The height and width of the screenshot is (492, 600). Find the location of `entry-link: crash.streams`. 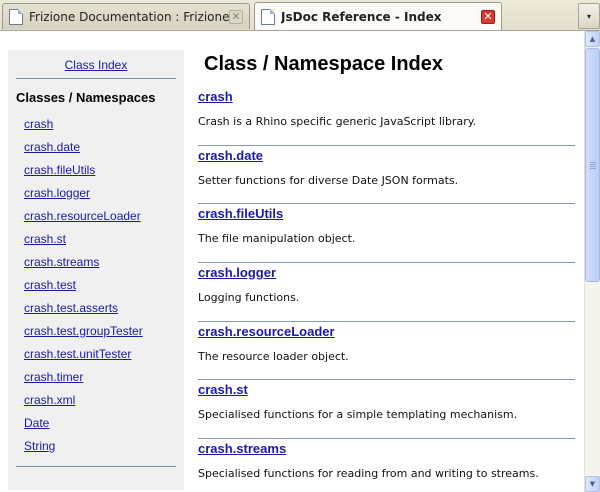

entry-link: crash.streams is located at coordinates (242, 448).